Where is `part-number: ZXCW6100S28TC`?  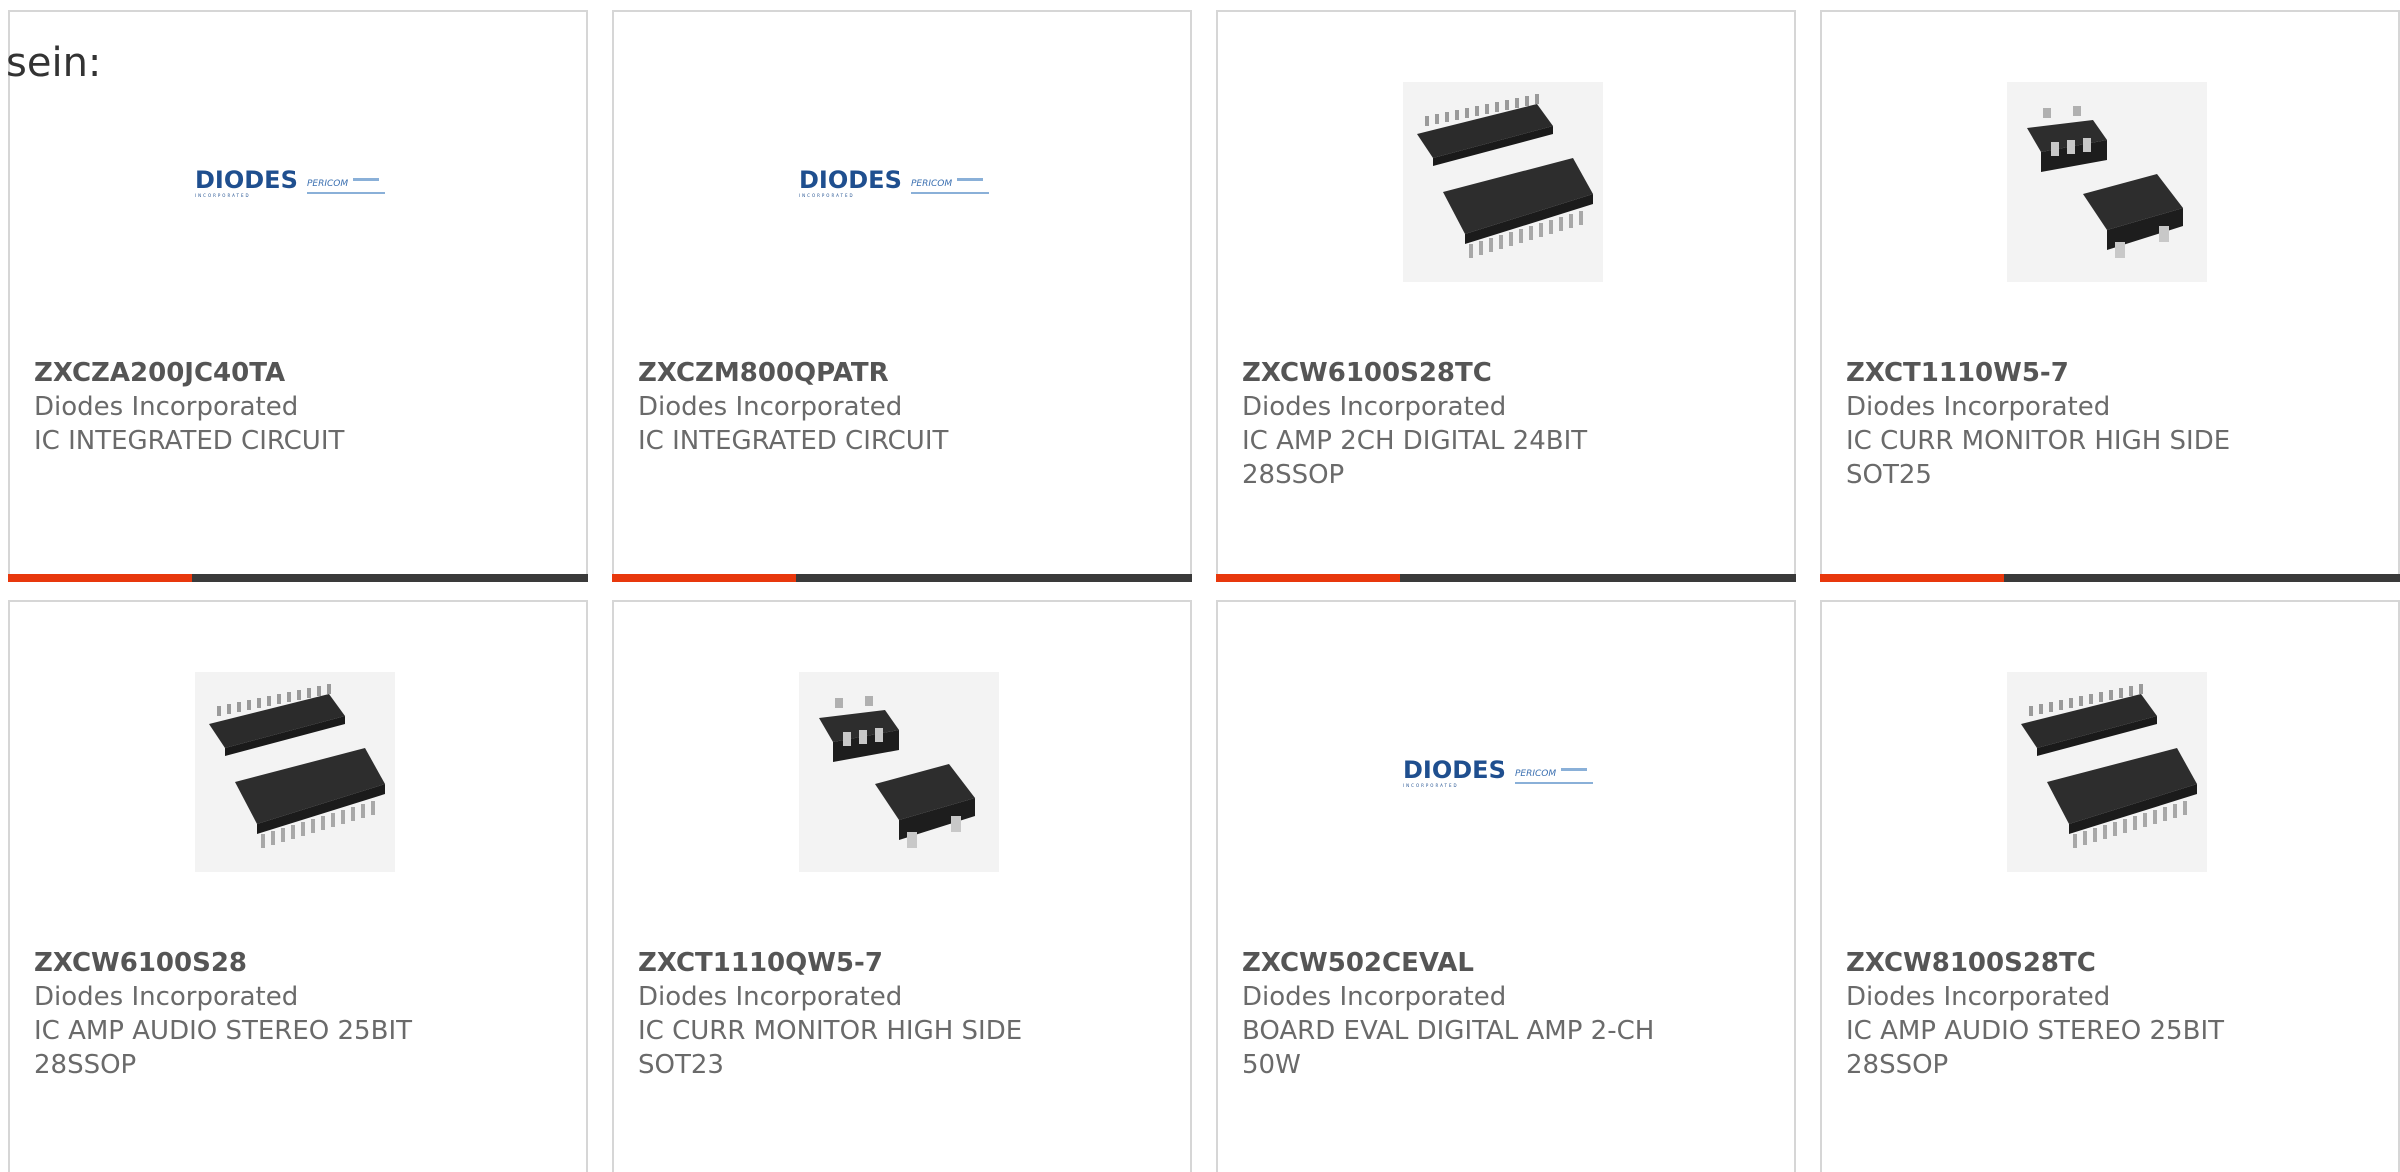 part-number: ZXCW6100S28TC is located at coordinates (1477, 373).